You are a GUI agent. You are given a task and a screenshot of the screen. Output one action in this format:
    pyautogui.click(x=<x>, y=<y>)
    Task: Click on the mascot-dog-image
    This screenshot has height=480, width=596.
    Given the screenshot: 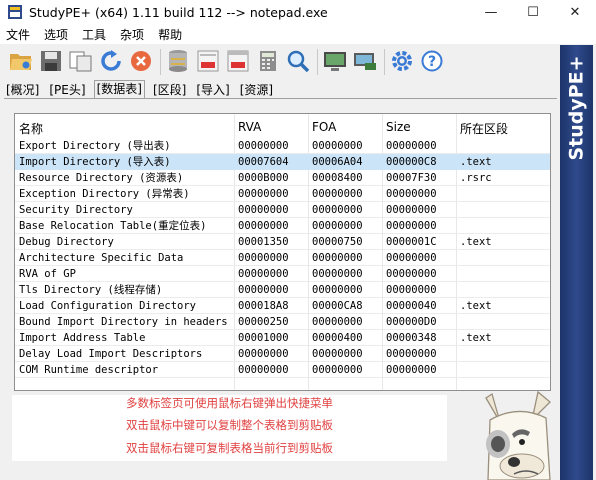 What is the action you would take?
    pyautogui.click(x=519, y=432)
    